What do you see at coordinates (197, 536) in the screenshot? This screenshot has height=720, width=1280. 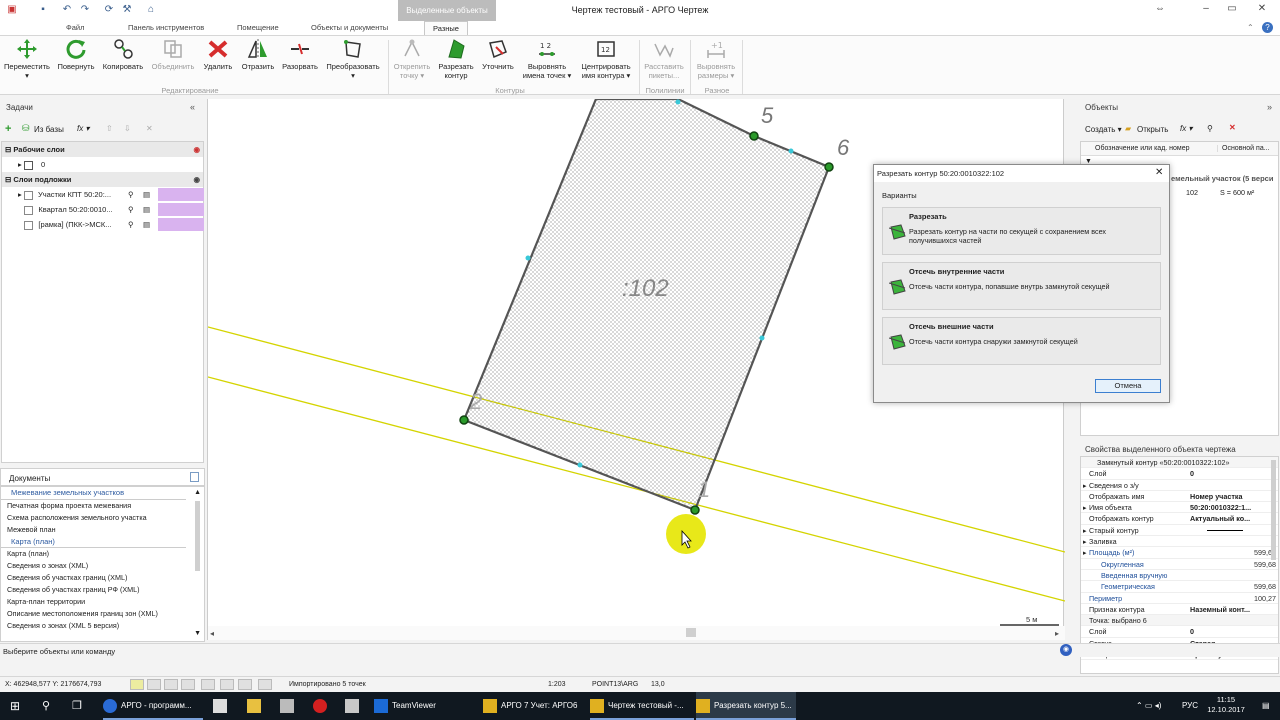 I see `scrollbar-thumb` at bounding box center [197, 536].